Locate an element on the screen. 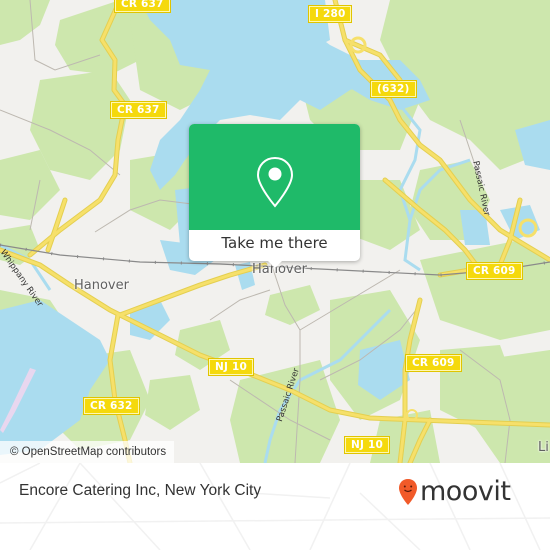 This screenshot has width=550, height=550. place-label-livingston: Li is located at coordinates (543, 447).